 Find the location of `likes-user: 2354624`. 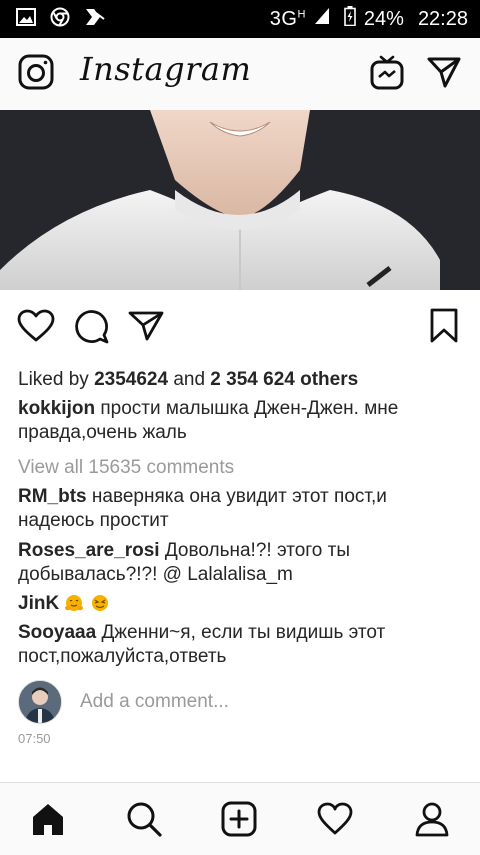

likes-user: 2354624 is located at coordinates (131, 379).